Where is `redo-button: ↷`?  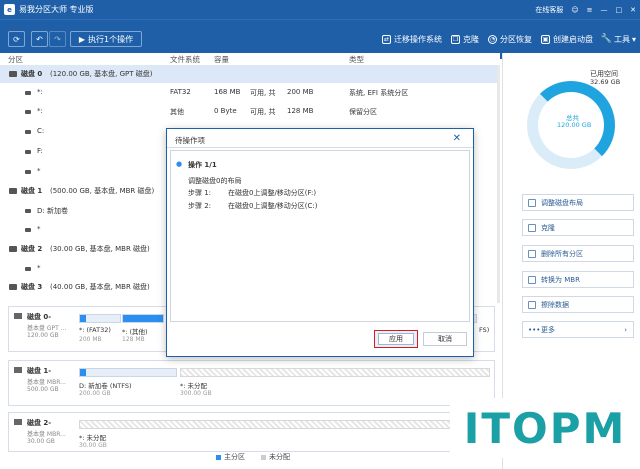
redo-button: ↷ is located at coordinates (57, 39).